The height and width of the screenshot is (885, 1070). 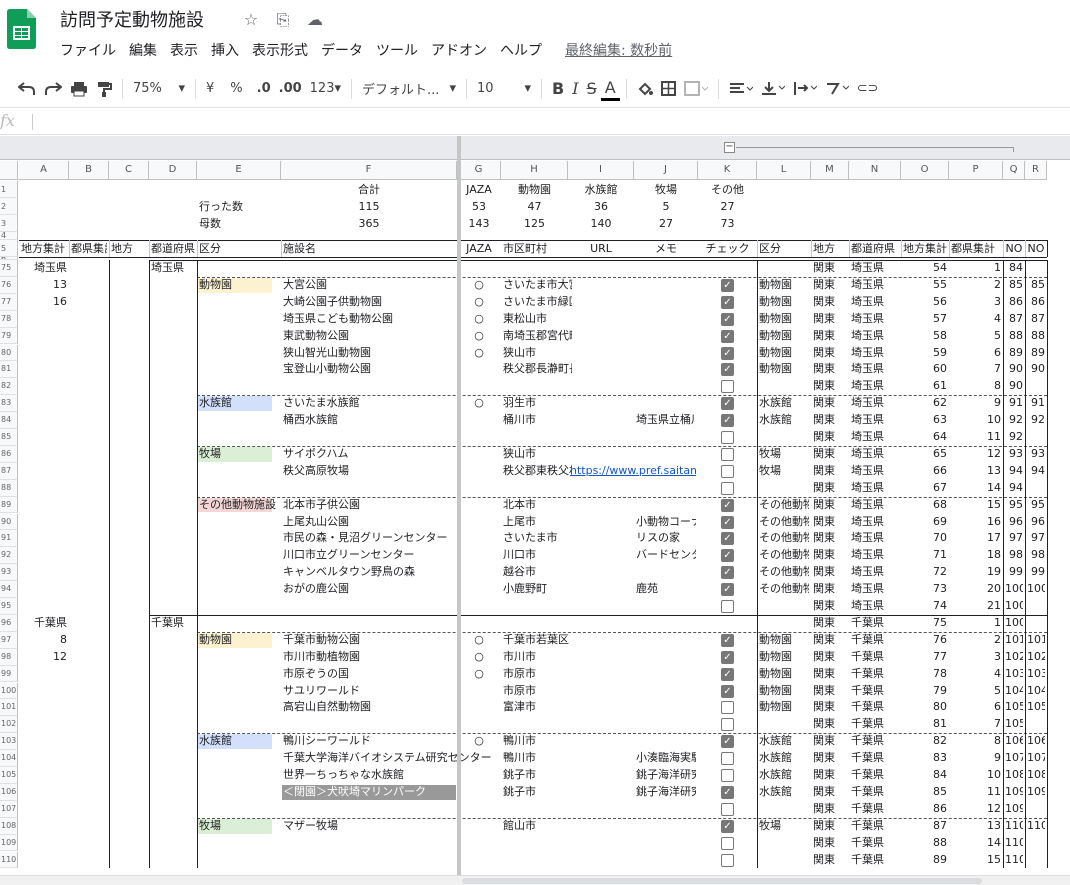 What do you see at coordinates (784, 170) in the screenshot?
I see `column-header-l: L` at bounding box center [784, 170].